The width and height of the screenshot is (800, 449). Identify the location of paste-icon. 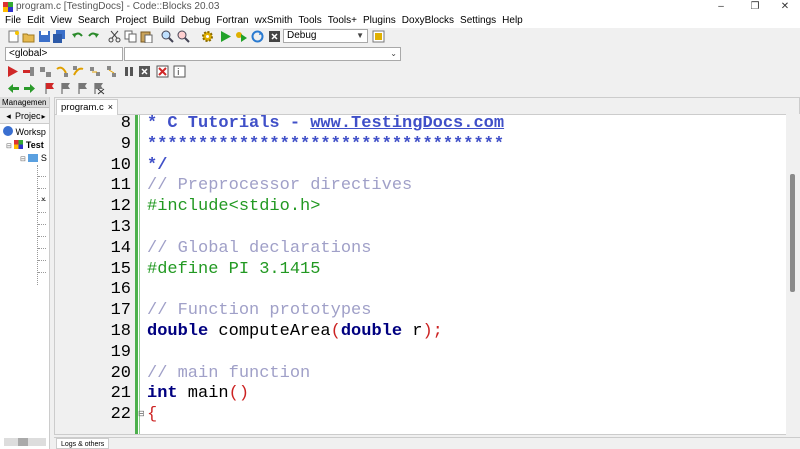
(146, 36).